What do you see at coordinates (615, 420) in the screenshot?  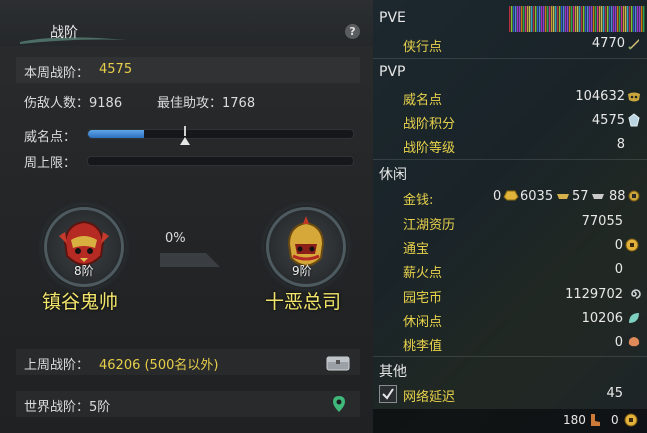 I see `footer-right-value: 0` at bounding box center [615, 420].